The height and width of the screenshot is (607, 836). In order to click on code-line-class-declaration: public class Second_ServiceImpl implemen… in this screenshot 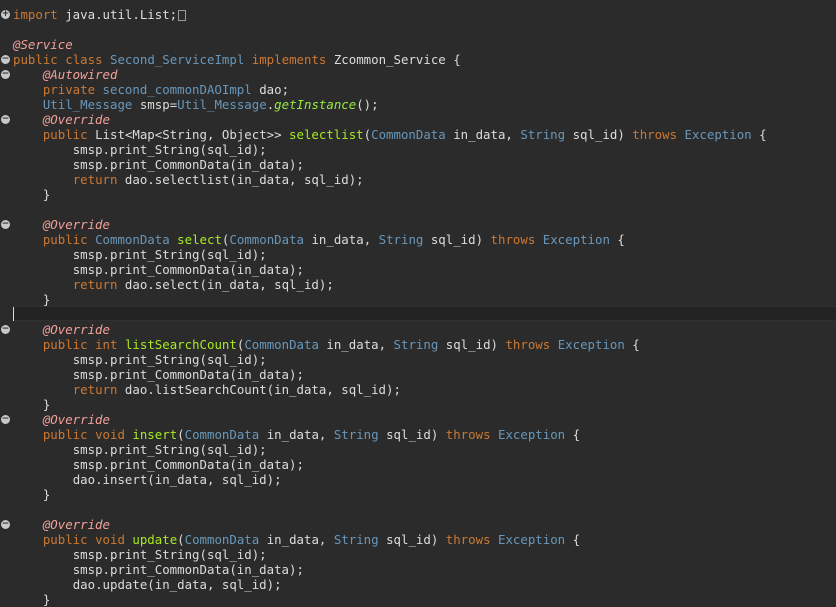, I will do `click(237, 59)`.